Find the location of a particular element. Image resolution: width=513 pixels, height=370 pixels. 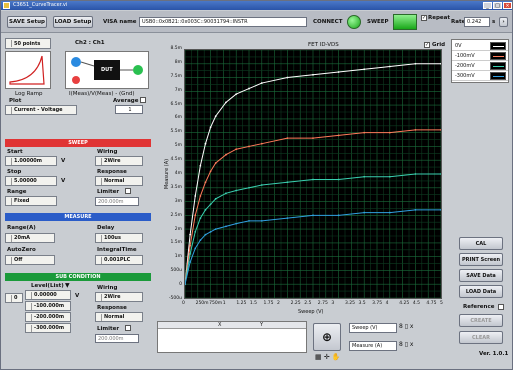

delay-label: Delay is located at coordinates (106, 228).